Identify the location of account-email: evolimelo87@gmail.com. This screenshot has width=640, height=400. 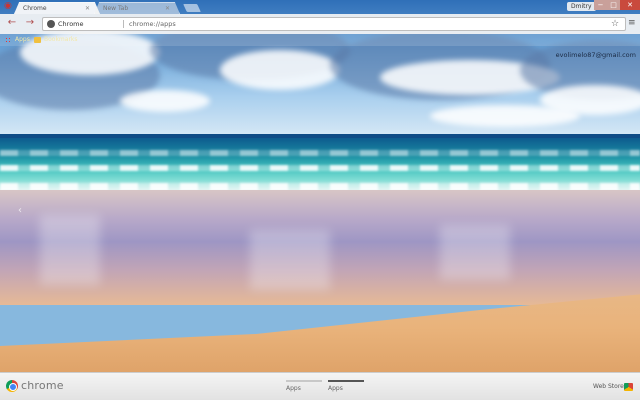
(596, 55).